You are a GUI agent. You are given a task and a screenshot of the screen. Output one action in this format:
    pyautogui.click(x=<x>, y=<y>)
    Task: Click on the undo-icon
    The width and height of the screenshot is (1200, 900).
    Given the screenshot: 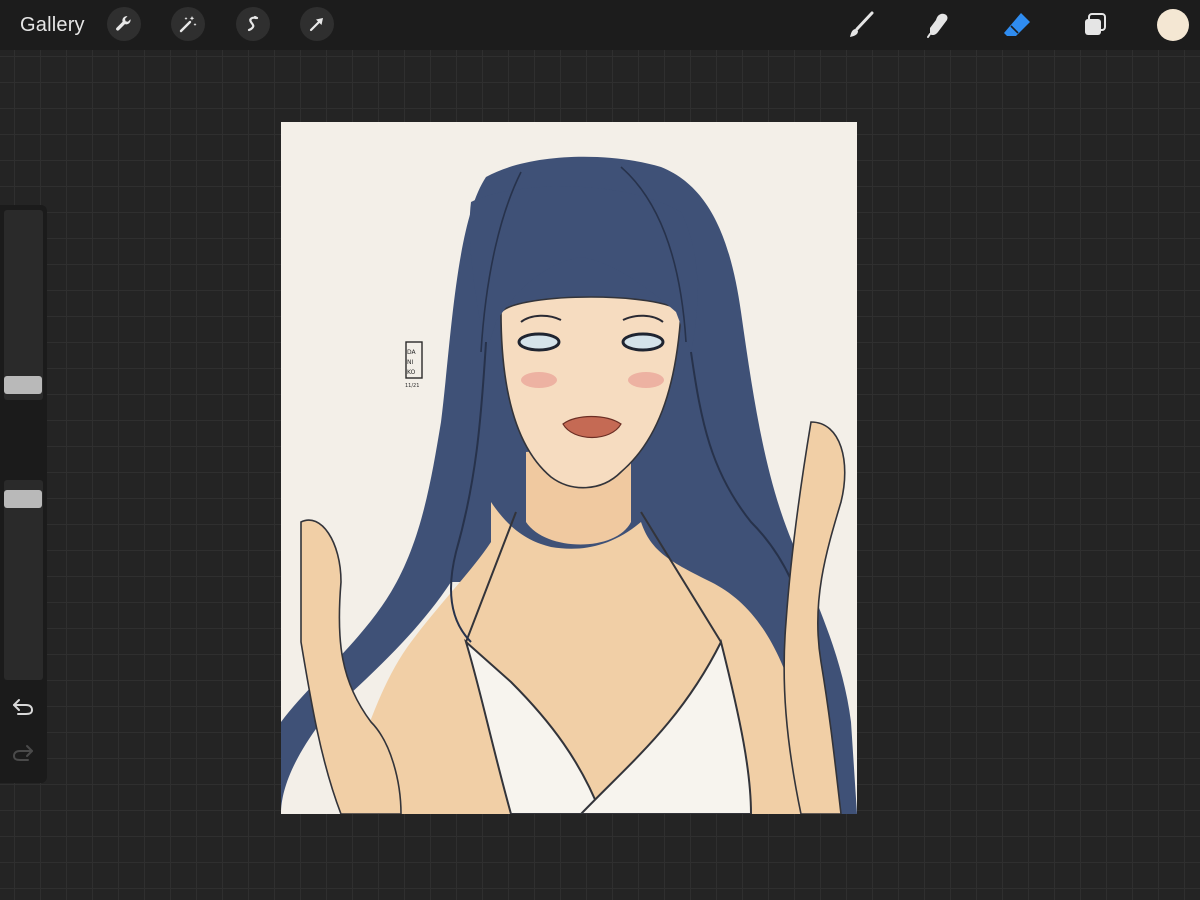 What is the action you would take?
    pyautogui.click(x=23, y=707)
    